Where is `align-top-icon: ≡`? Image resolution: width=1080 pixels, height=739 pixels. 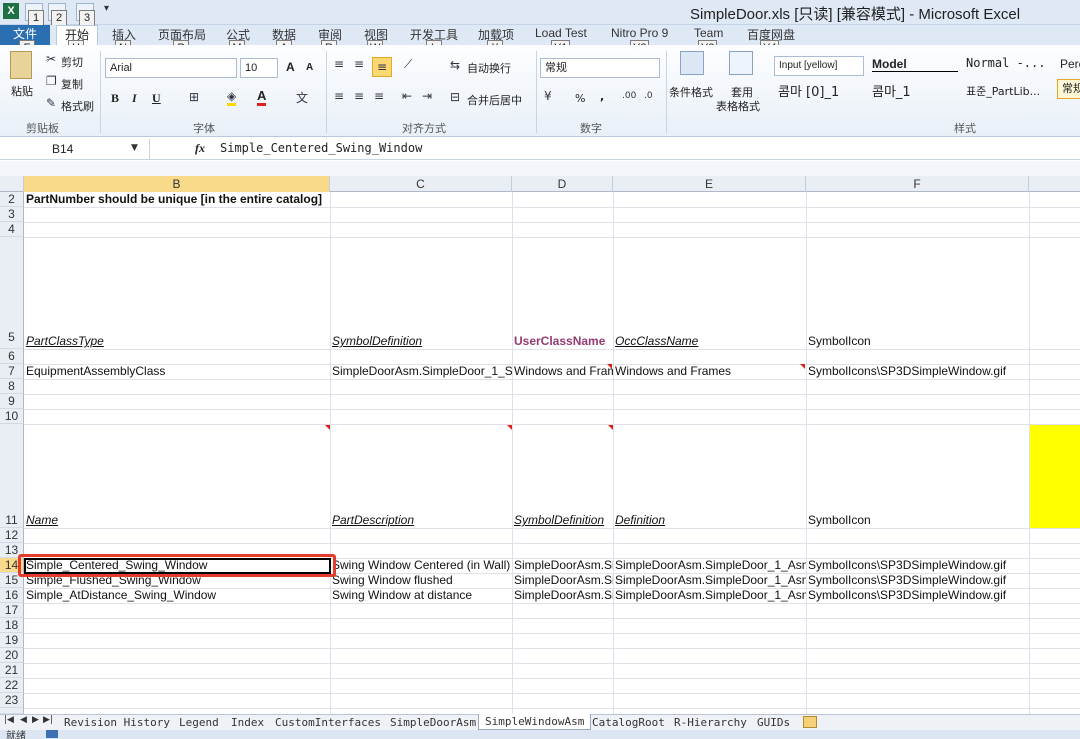 align-top-icon: ≡ is located at coordinates (339, 64).